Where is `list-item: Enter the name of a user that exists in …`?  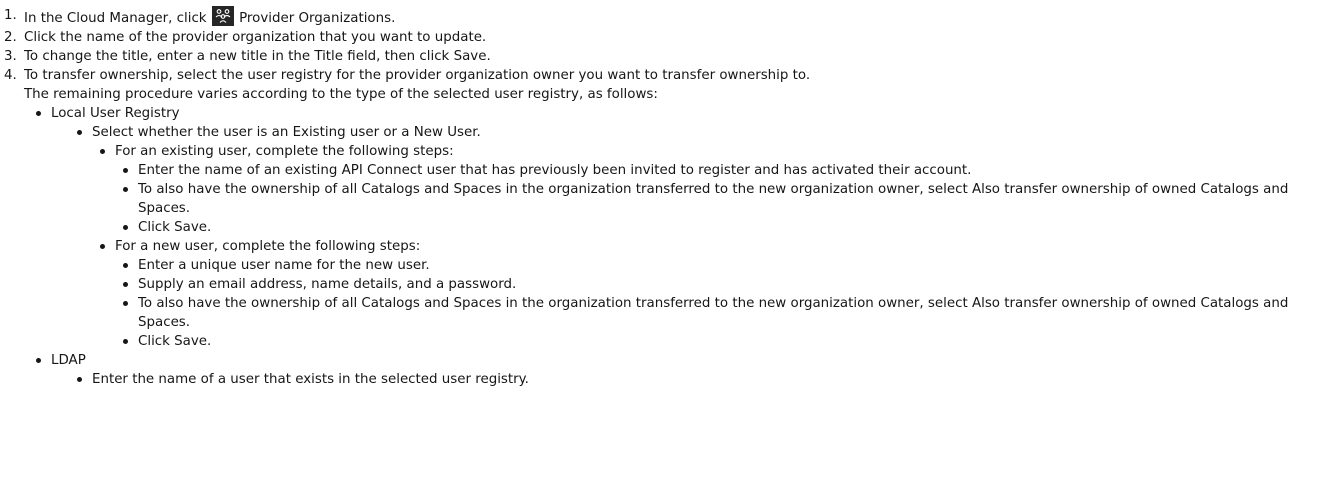 list-item: Enter the name of a user that exists in … is located at coordinates (706, 379).